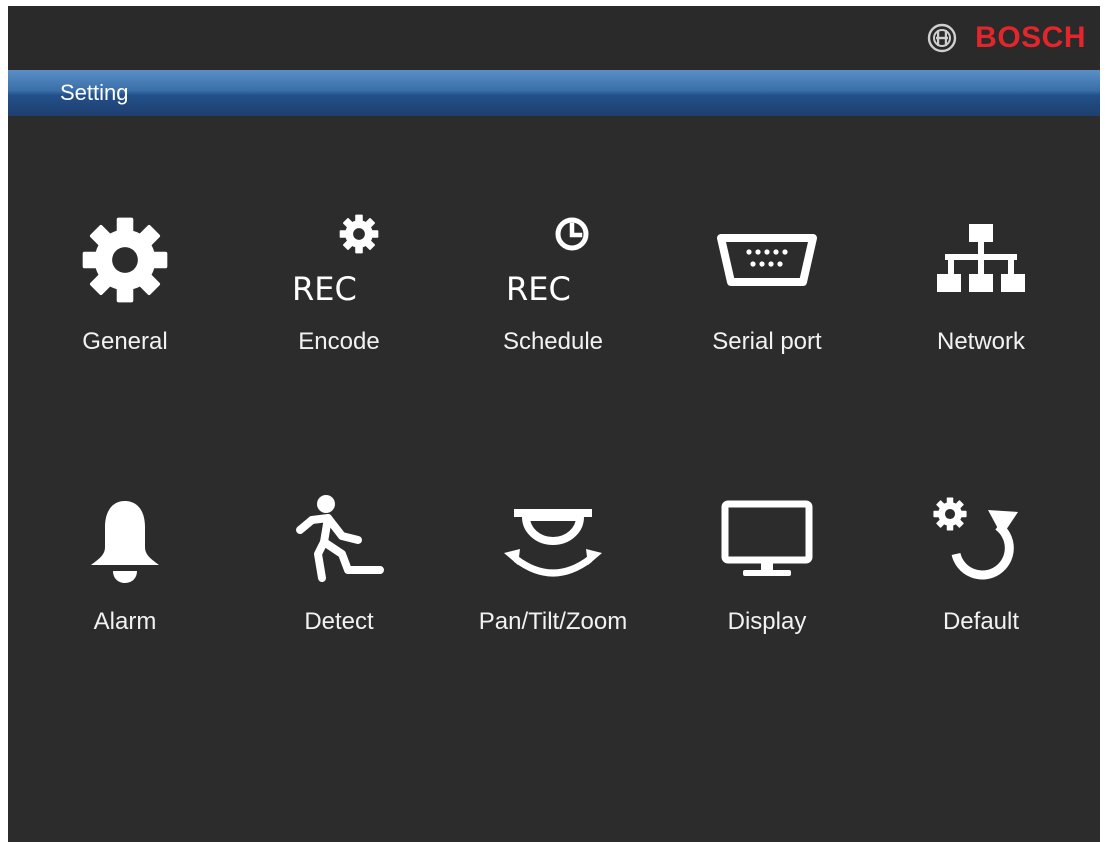  I want to click on running-person-icon, so click(340, 538).